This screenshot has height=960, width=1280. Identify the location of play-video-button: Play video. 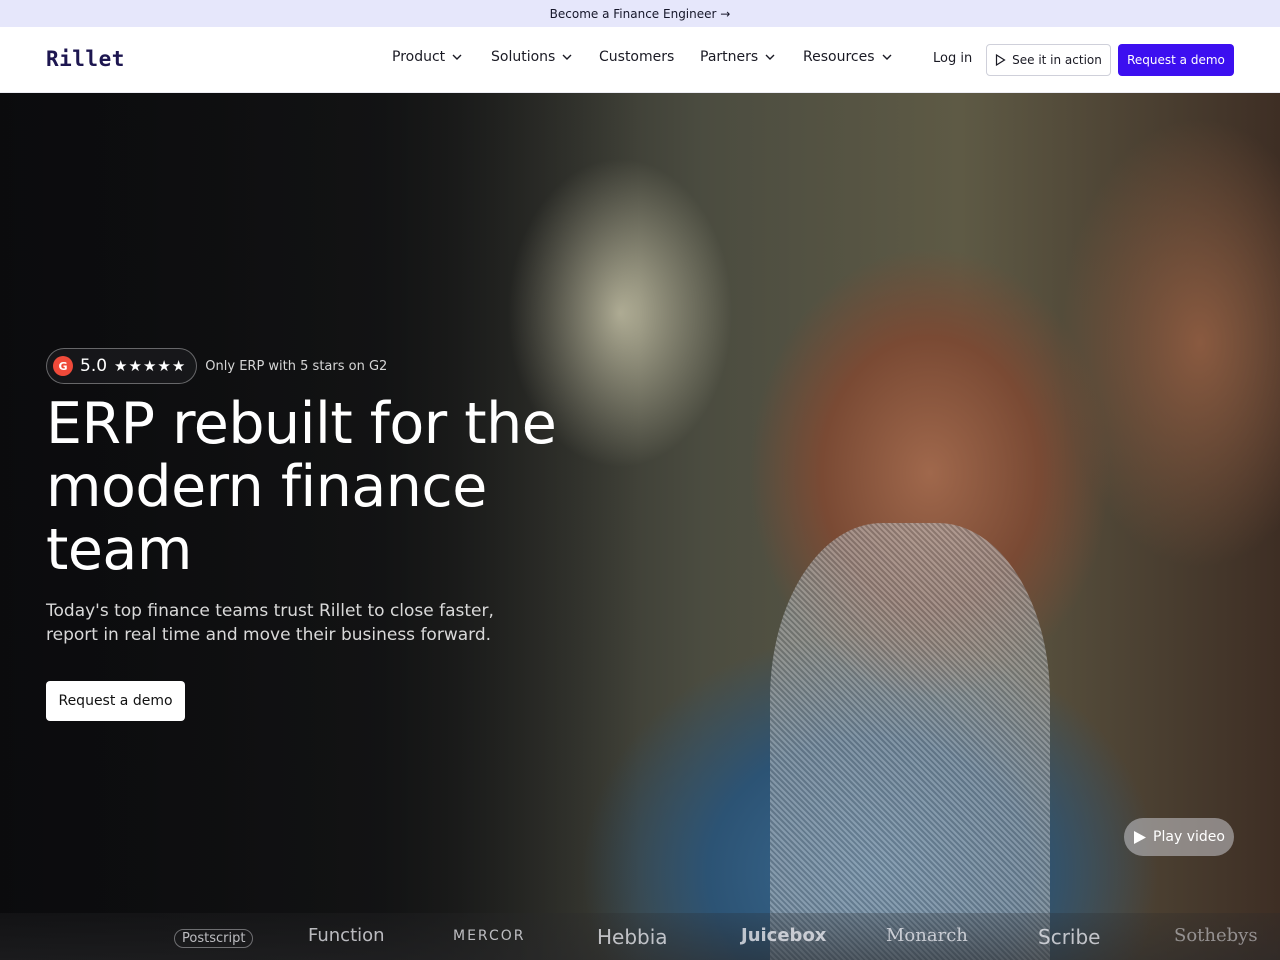
(1179, 837).